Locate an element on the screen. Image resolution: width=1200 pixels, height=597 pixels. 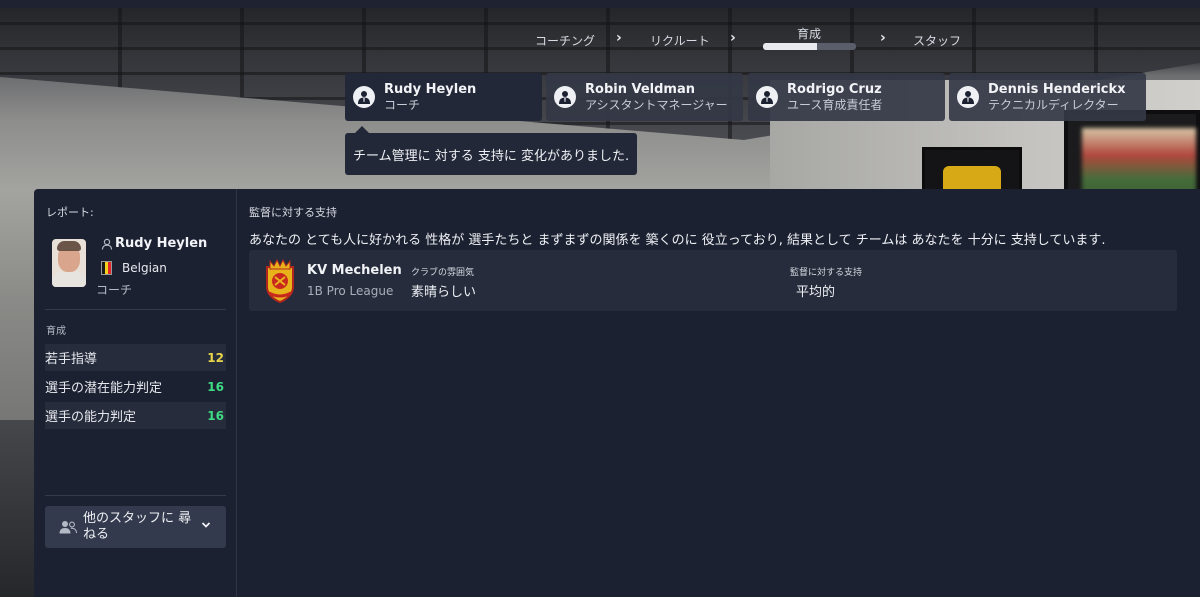
staff-role: アシスタントマネージャー is located at coordinates (656, 104).